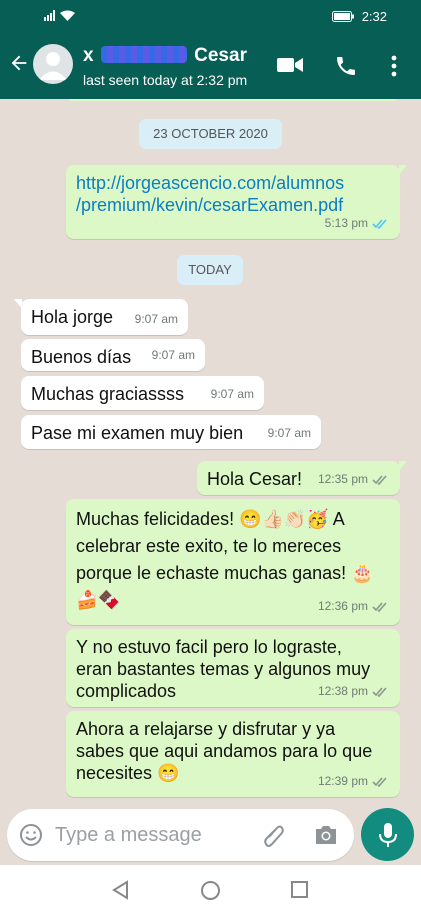 The width and height of the screenshot is (421, 913). What do you see at coordinates (233, 100) in the screenshot?
I see `previous-bubble-edge` at bounding box center [233, 100].